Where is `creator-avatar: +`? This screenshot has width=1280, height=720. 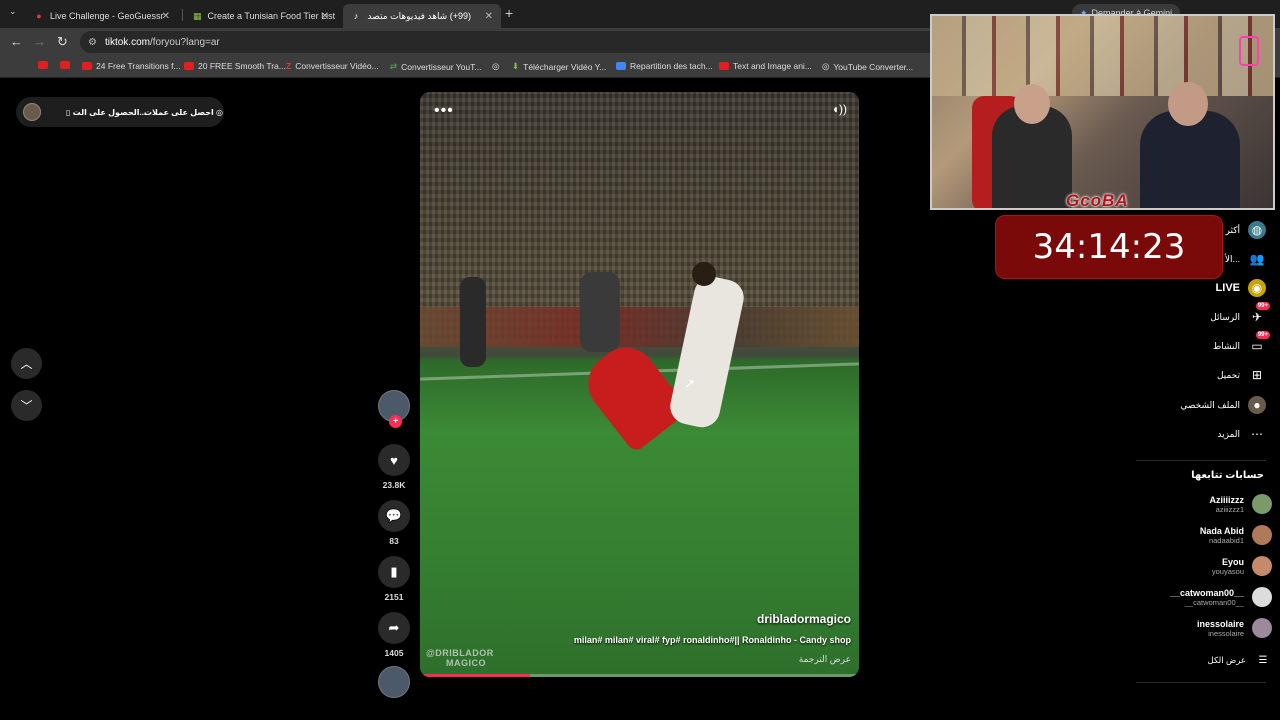
creator-avatar: + is located at coordinates (394, 409).